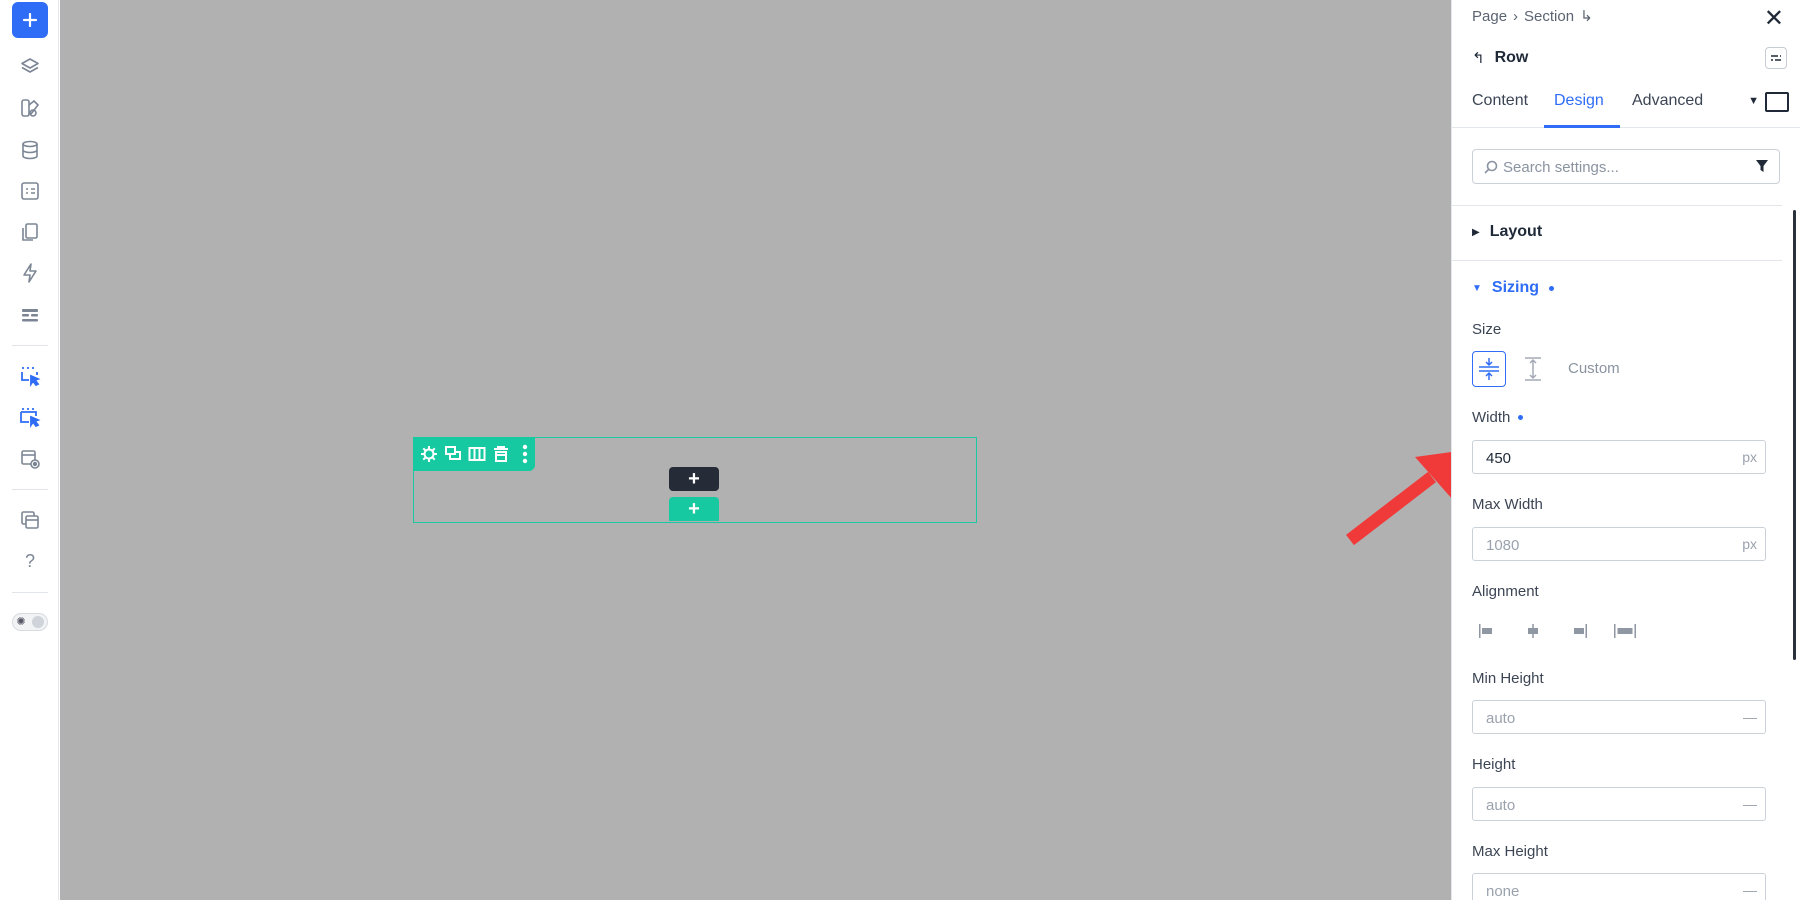 The height and width of the screenshot is (900, 1800). I want to click on max-height-field: —, so click(1619, 886).